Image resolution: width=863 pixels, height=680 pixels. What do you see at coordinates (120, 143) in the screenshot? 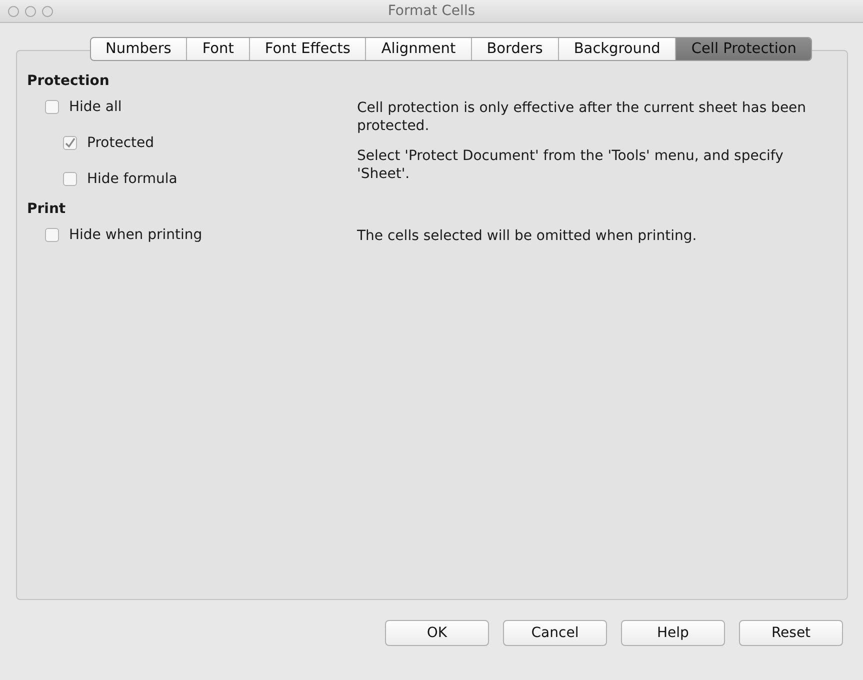
I see `checkbox-label: Protected` at bounding box center [120, 143].